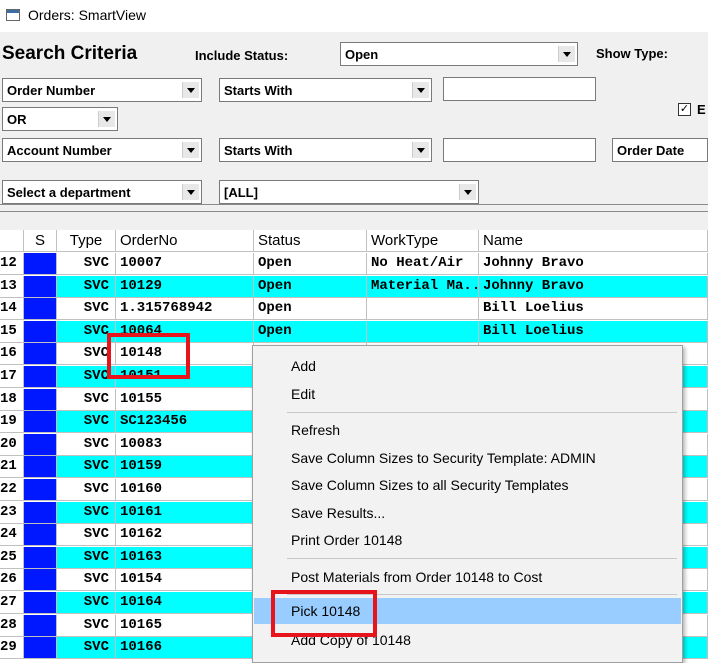 The height and width of the screenshot is (663, 708). I want to click on orderno-cell: SC123456, so click(185, 422).